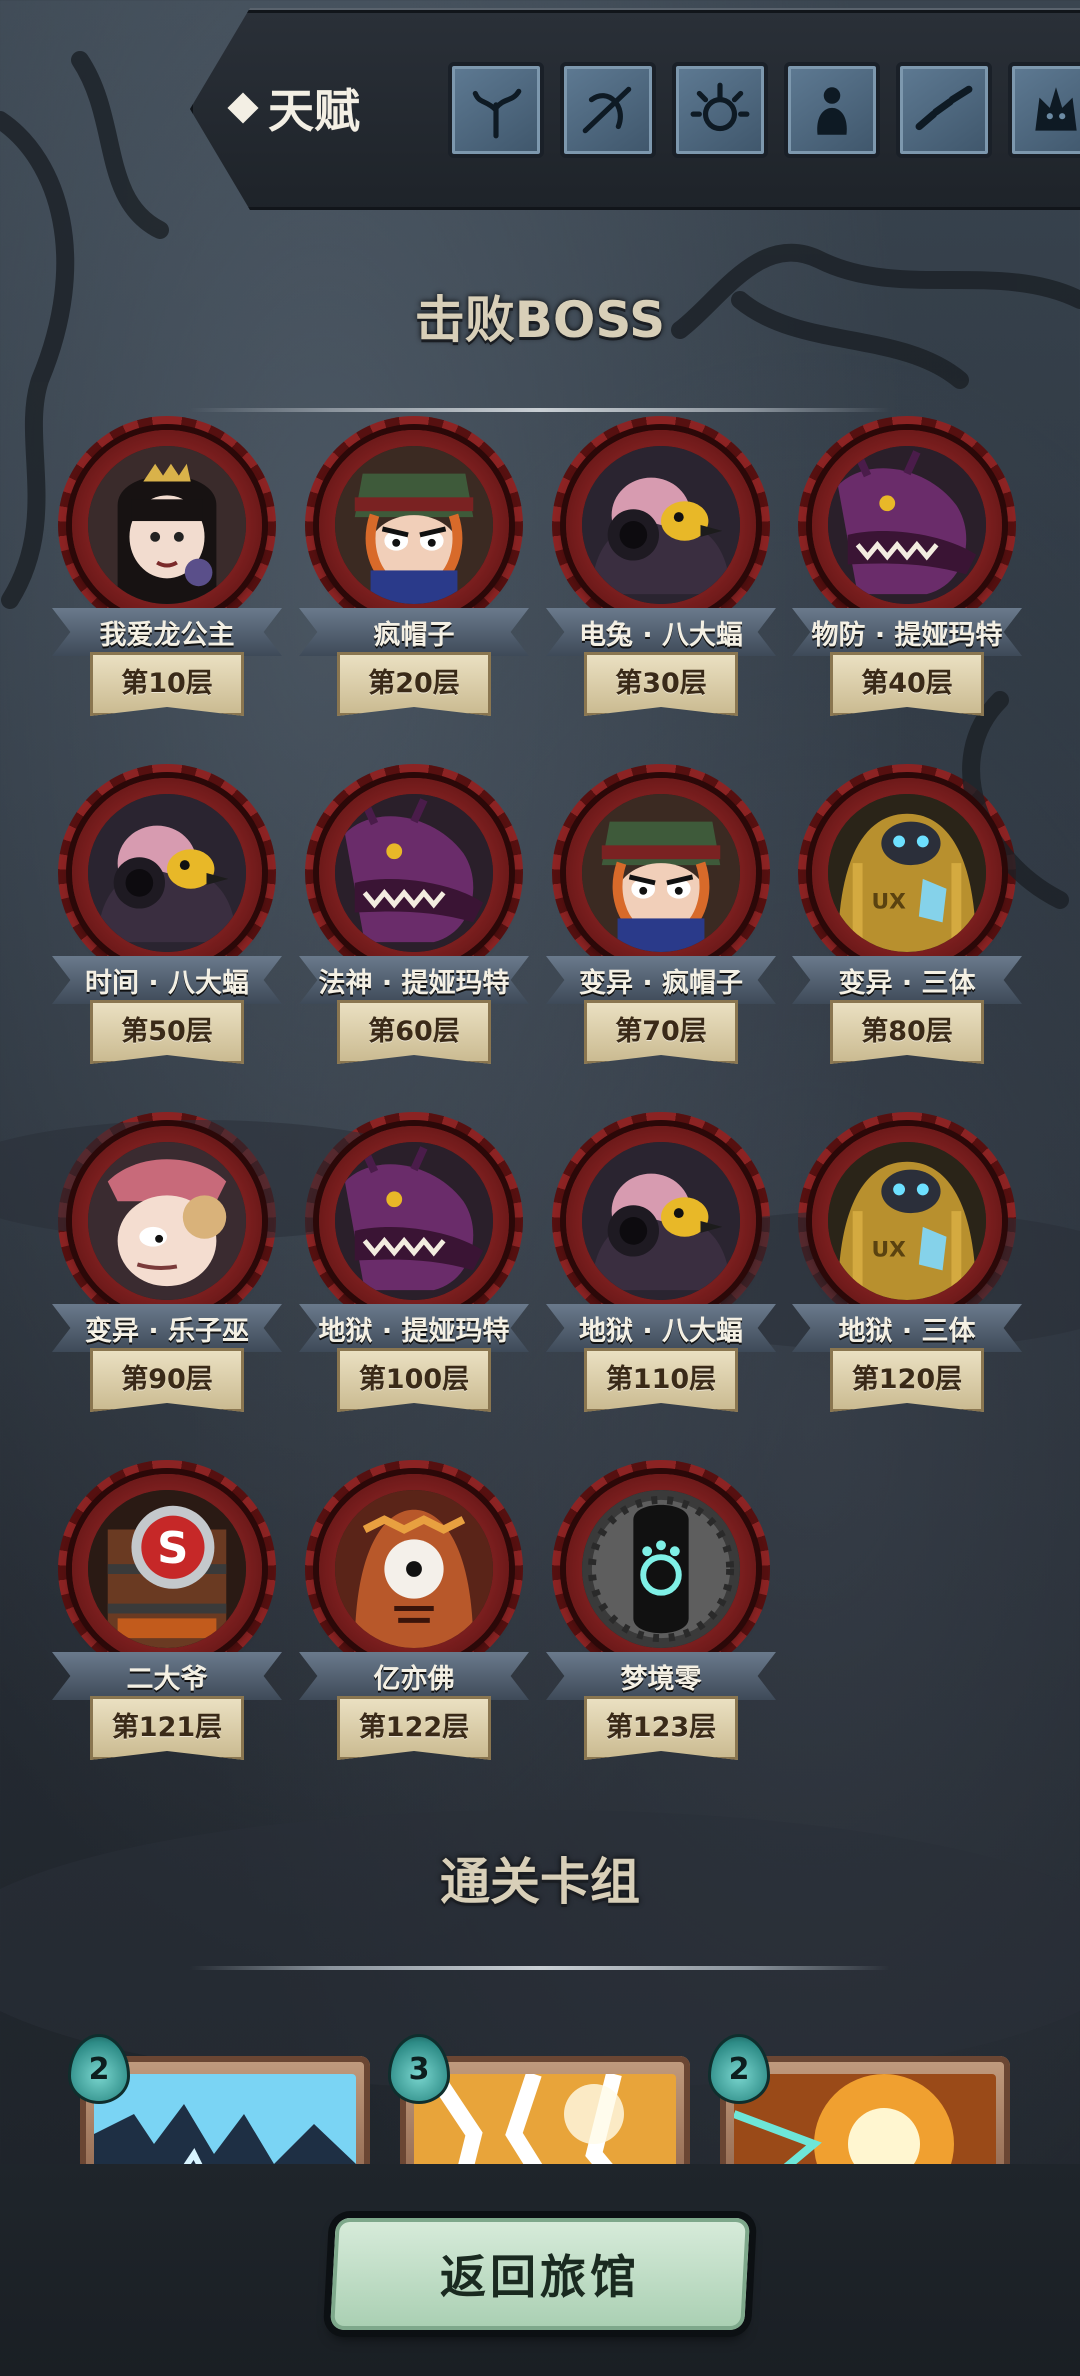 The height and width of the screenshot is (2376, 1080). Describe the element at coordinates (720, 110) in the screenshot. I see `gear-spirit-icon` at that location.